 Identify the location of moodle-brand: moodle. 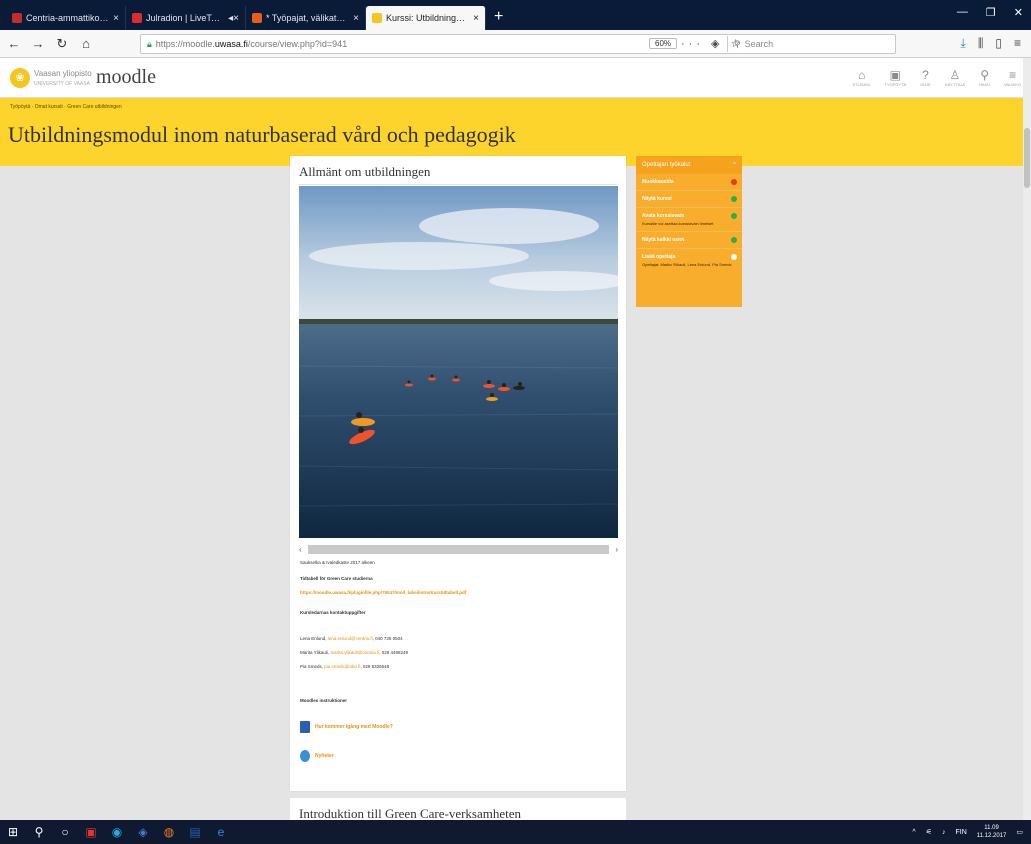
(126, 77).